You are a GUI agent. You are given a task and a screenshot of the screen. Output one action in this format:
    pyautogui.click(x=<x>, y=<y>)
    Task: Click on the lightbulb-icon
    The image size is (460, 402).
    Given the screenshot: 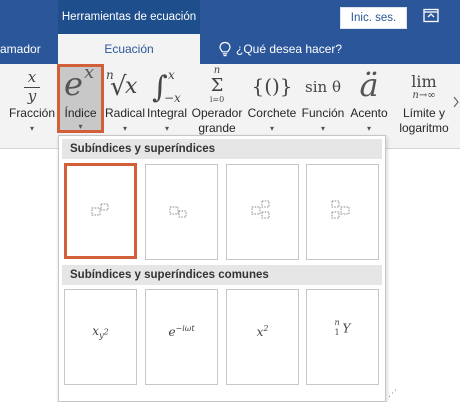 What is the action you would take?
    pyautogui.click(x=225, y=49)
    